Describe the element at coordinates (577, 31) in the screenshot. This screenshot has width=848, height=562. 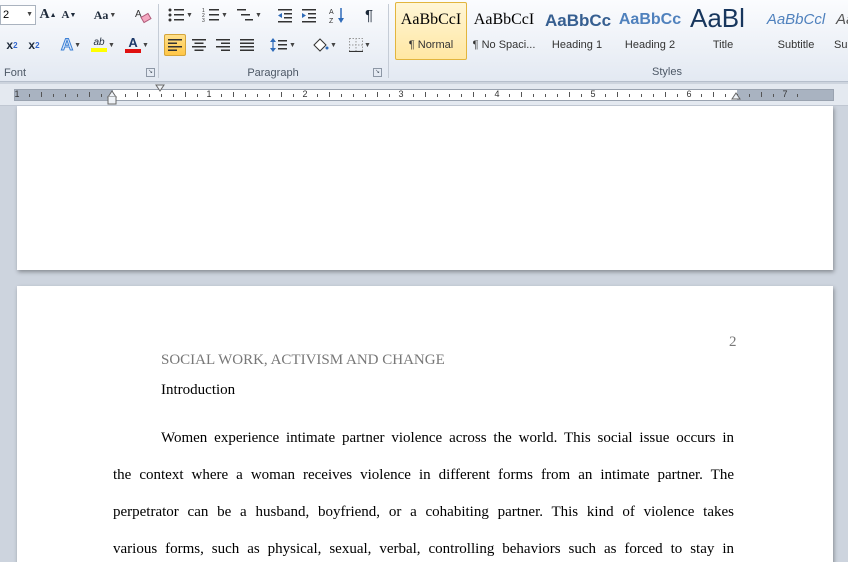
I see `style-heading-1: AaBbCc Heading 1` at that location.